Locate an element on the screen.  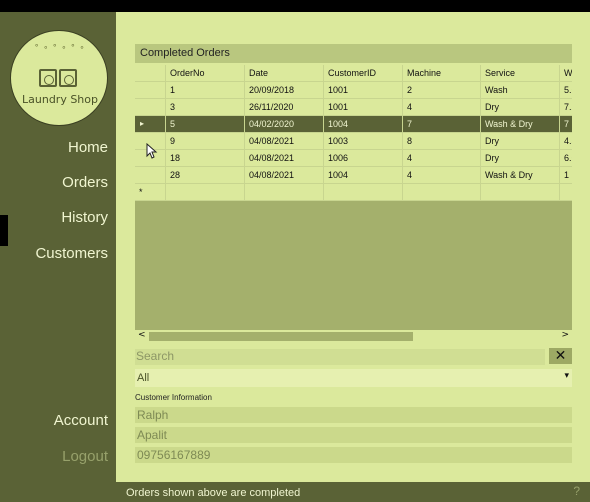
scroll-right-icon: > is located at coordinates (565, 335).